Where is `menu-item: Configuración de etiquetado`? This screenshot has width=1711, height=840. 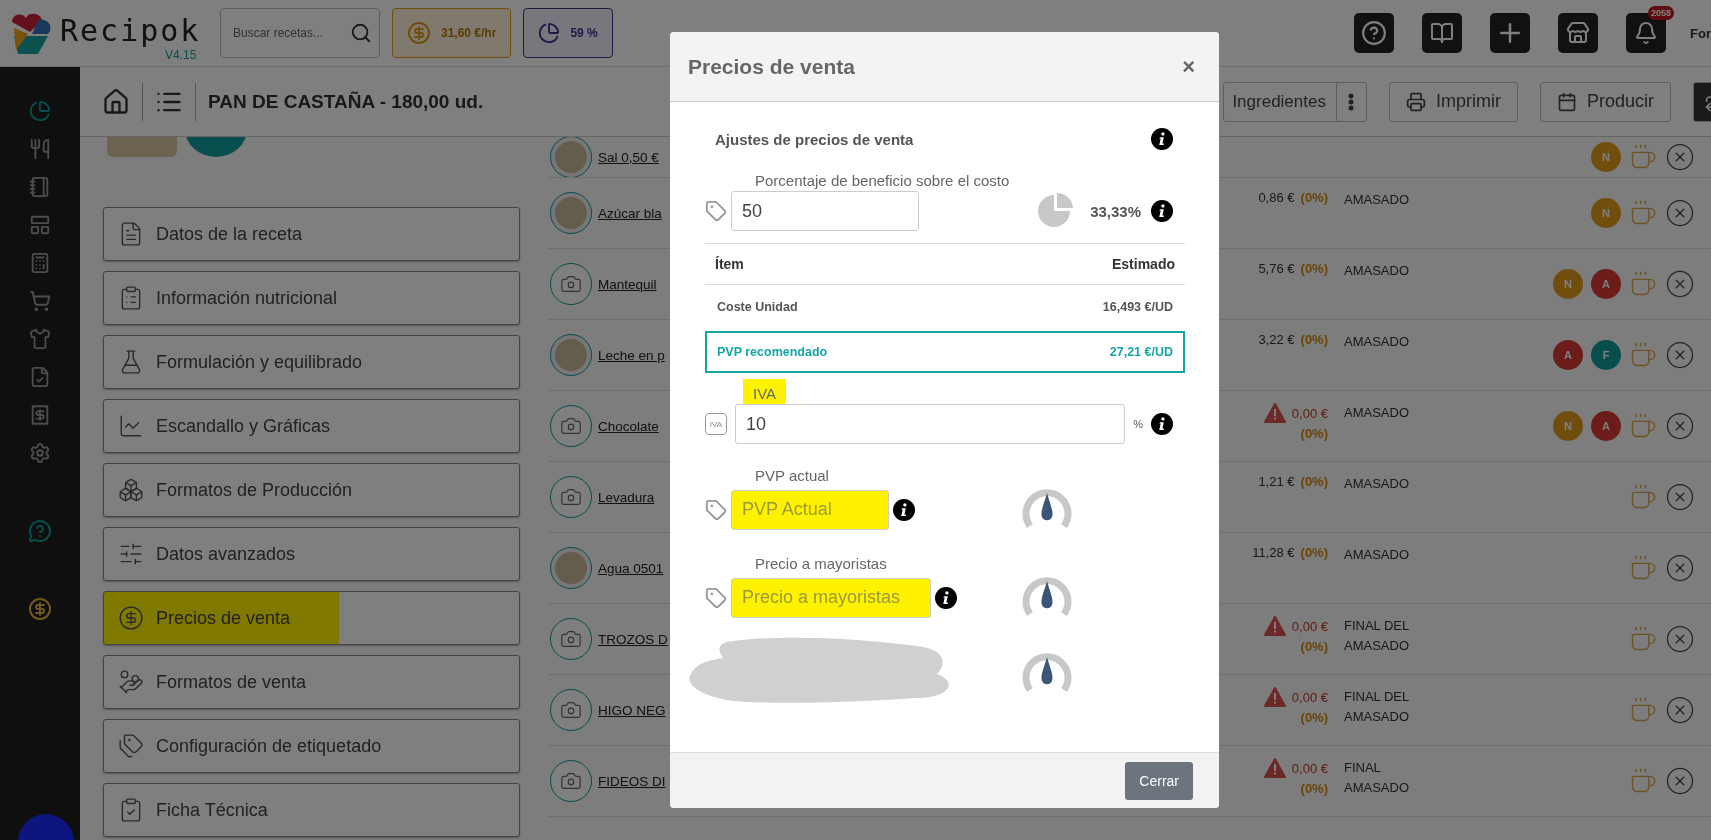 menu-item: Configuración de etiquetado is located at coordinates (311, 746).